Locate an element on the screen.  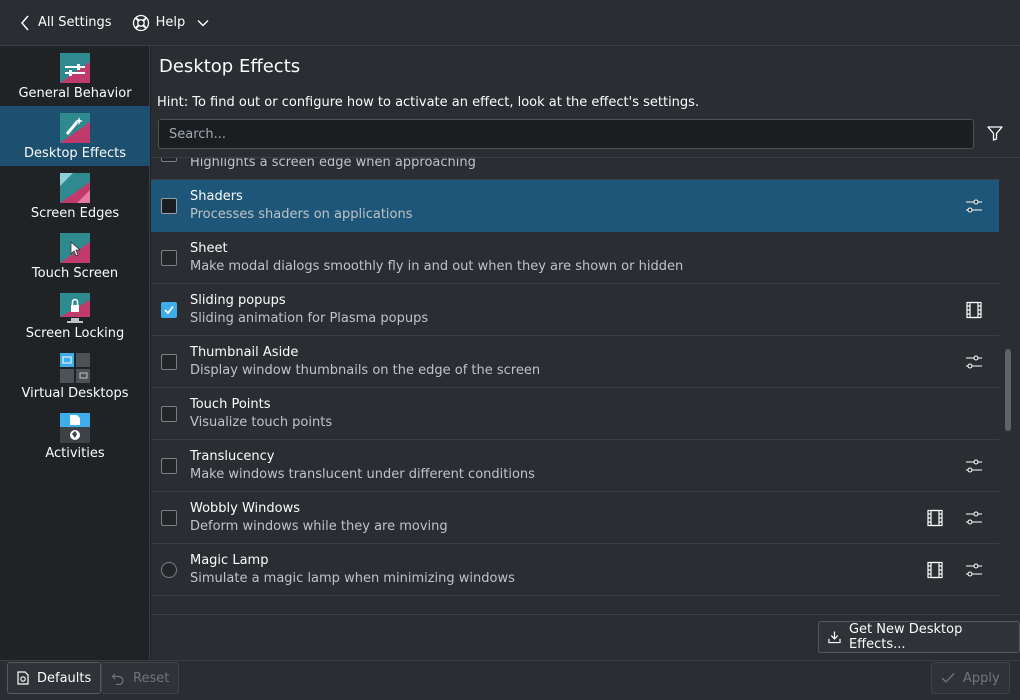
activities-icon is located at coordinates (75, 428).